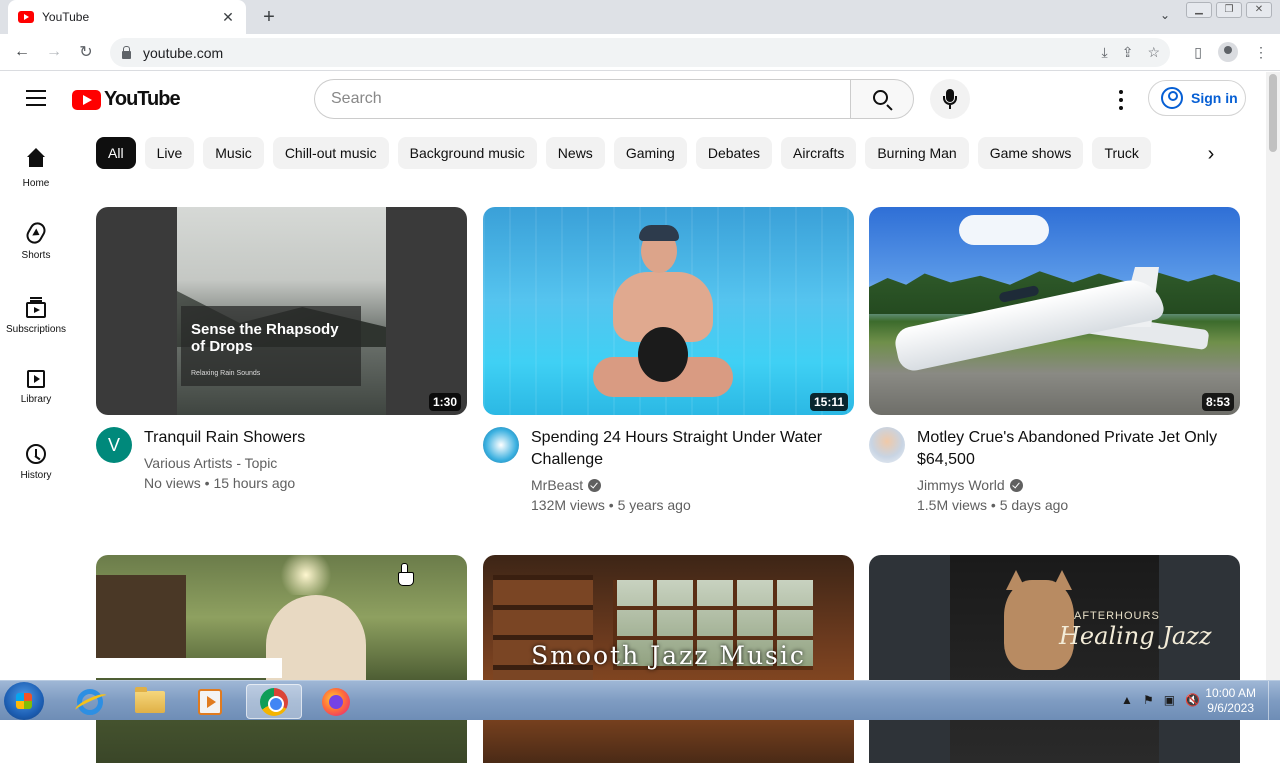 This screenshot has width=1280, height=763. I want to click on chrome-icon, so click(274, 701).